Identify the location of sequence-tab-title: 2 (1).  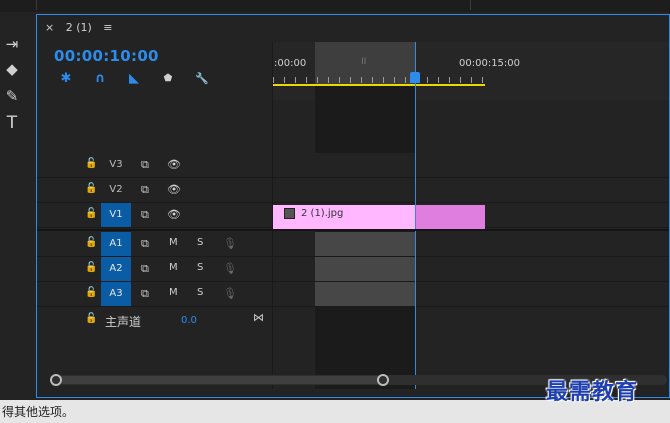
(78, 27).